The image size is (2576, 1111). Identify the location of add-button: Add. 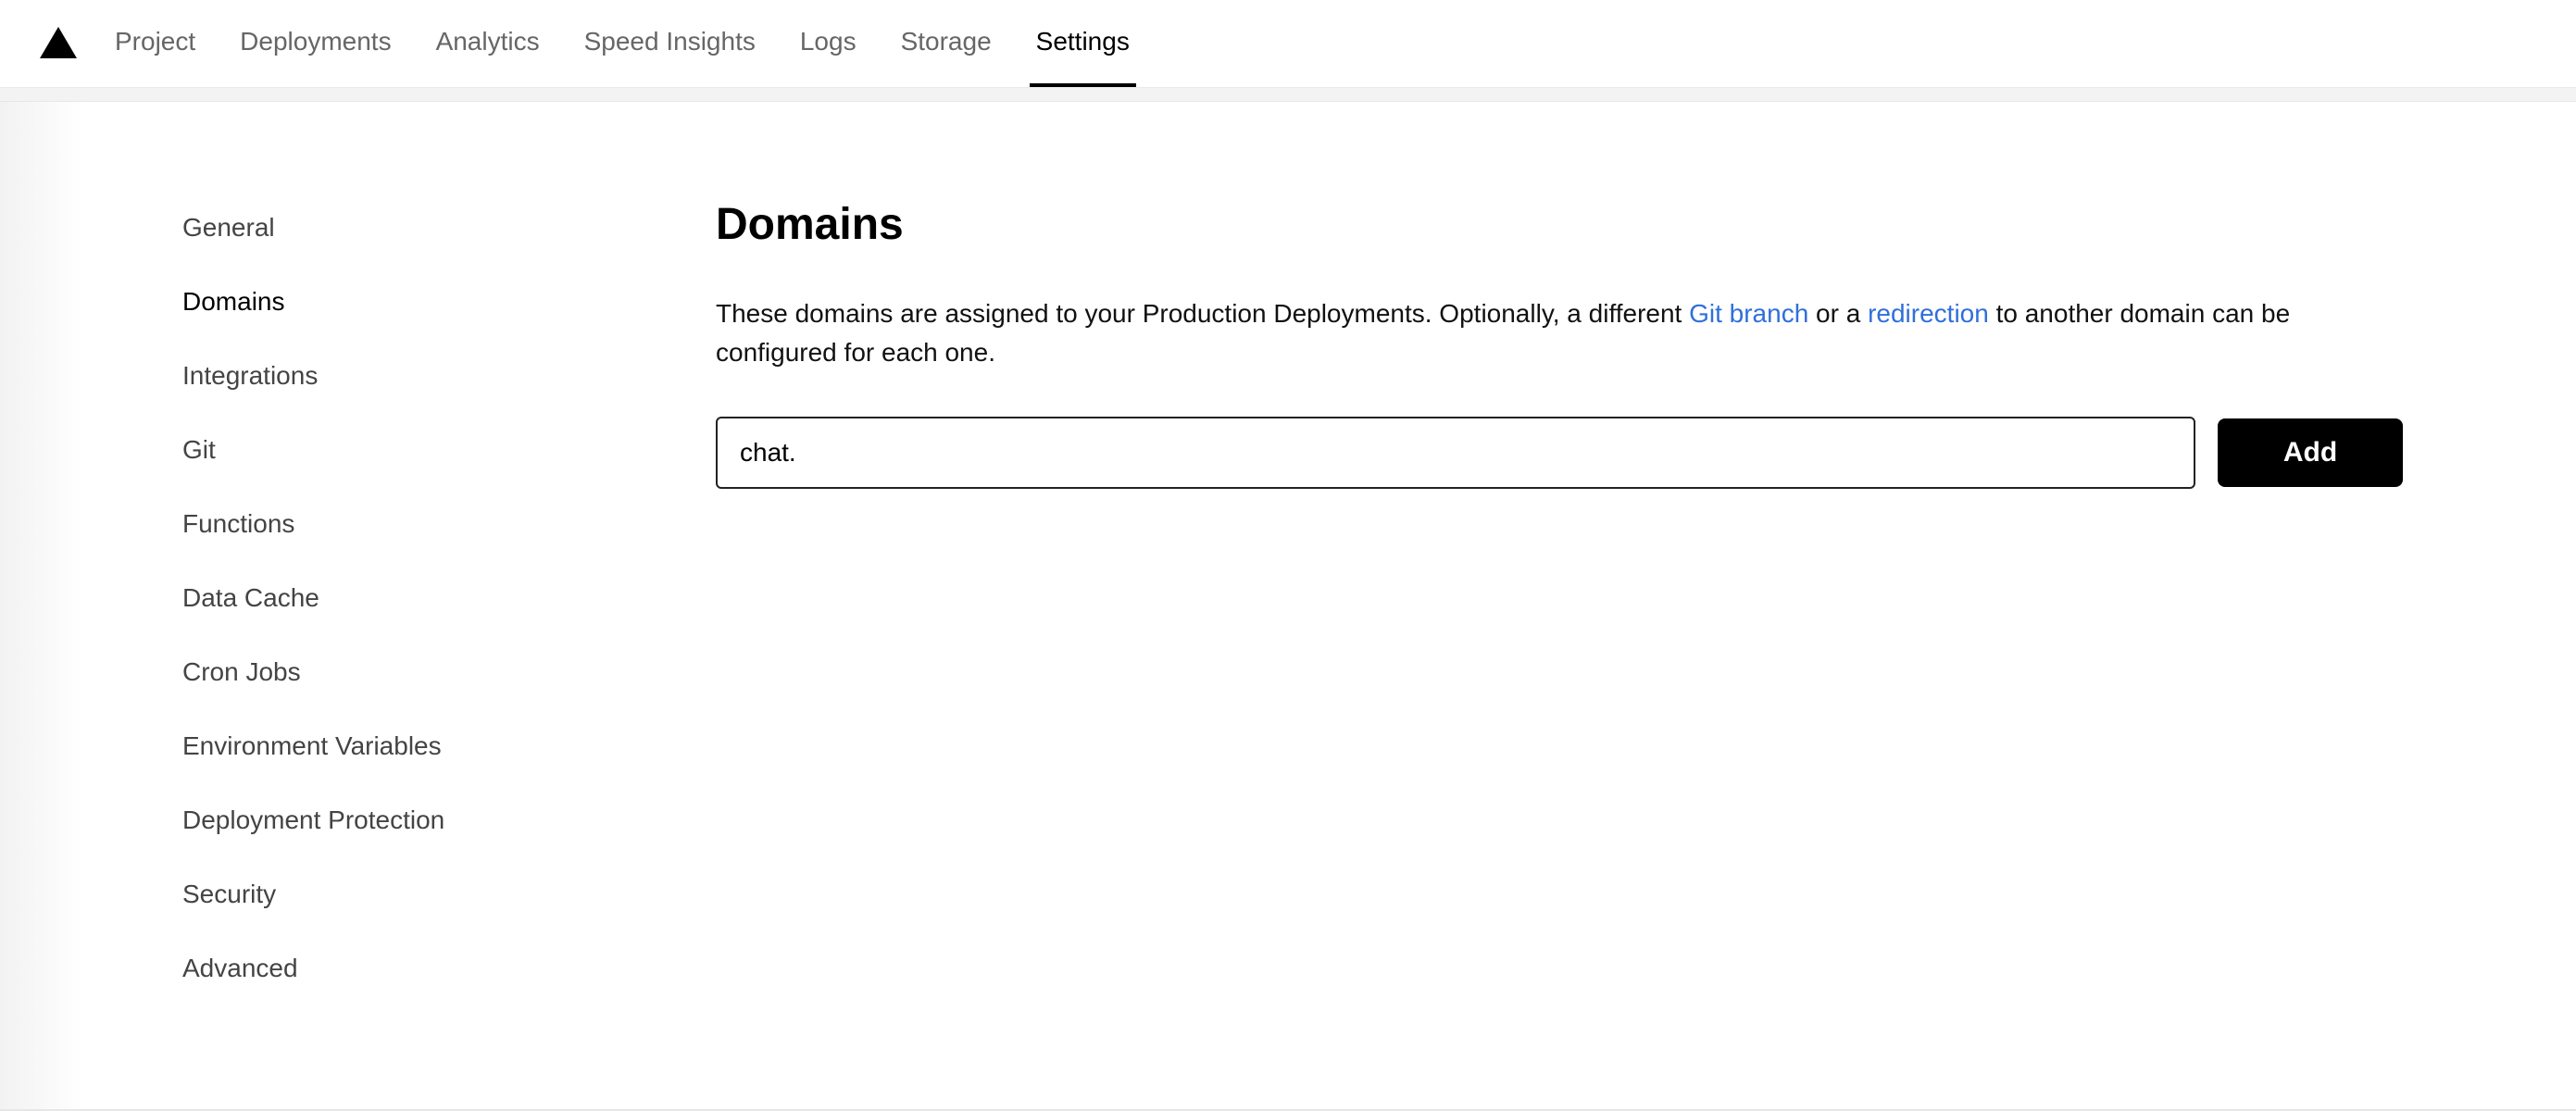
(2310, 452).